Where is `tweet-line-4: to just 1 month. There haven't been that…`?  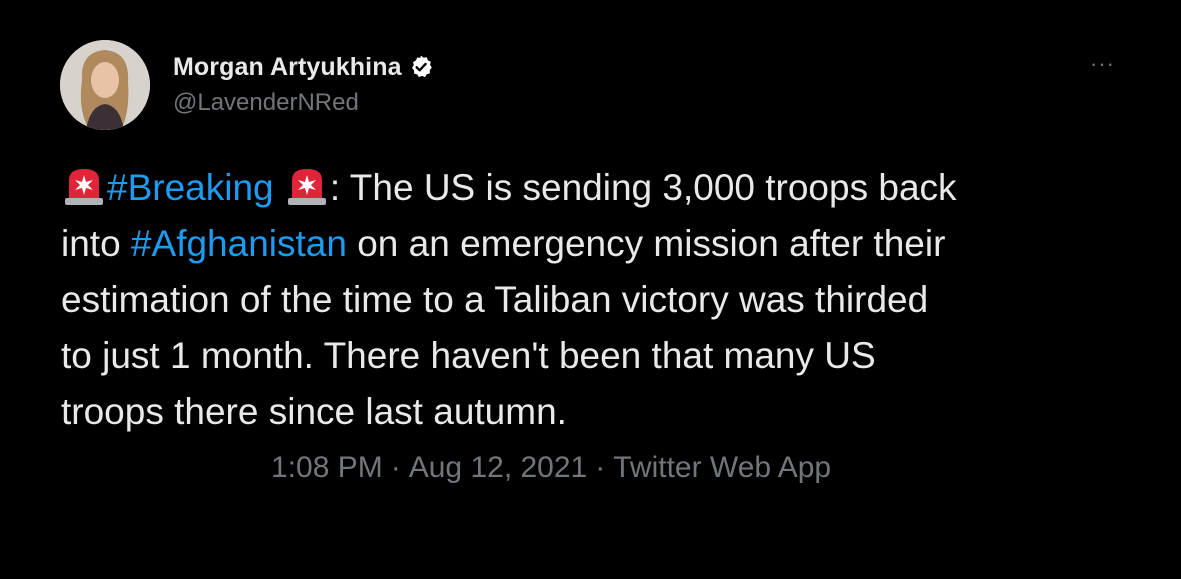
tweet-line-4: to just 1 month. There haven't been that… is located at coordinates (468, 355).